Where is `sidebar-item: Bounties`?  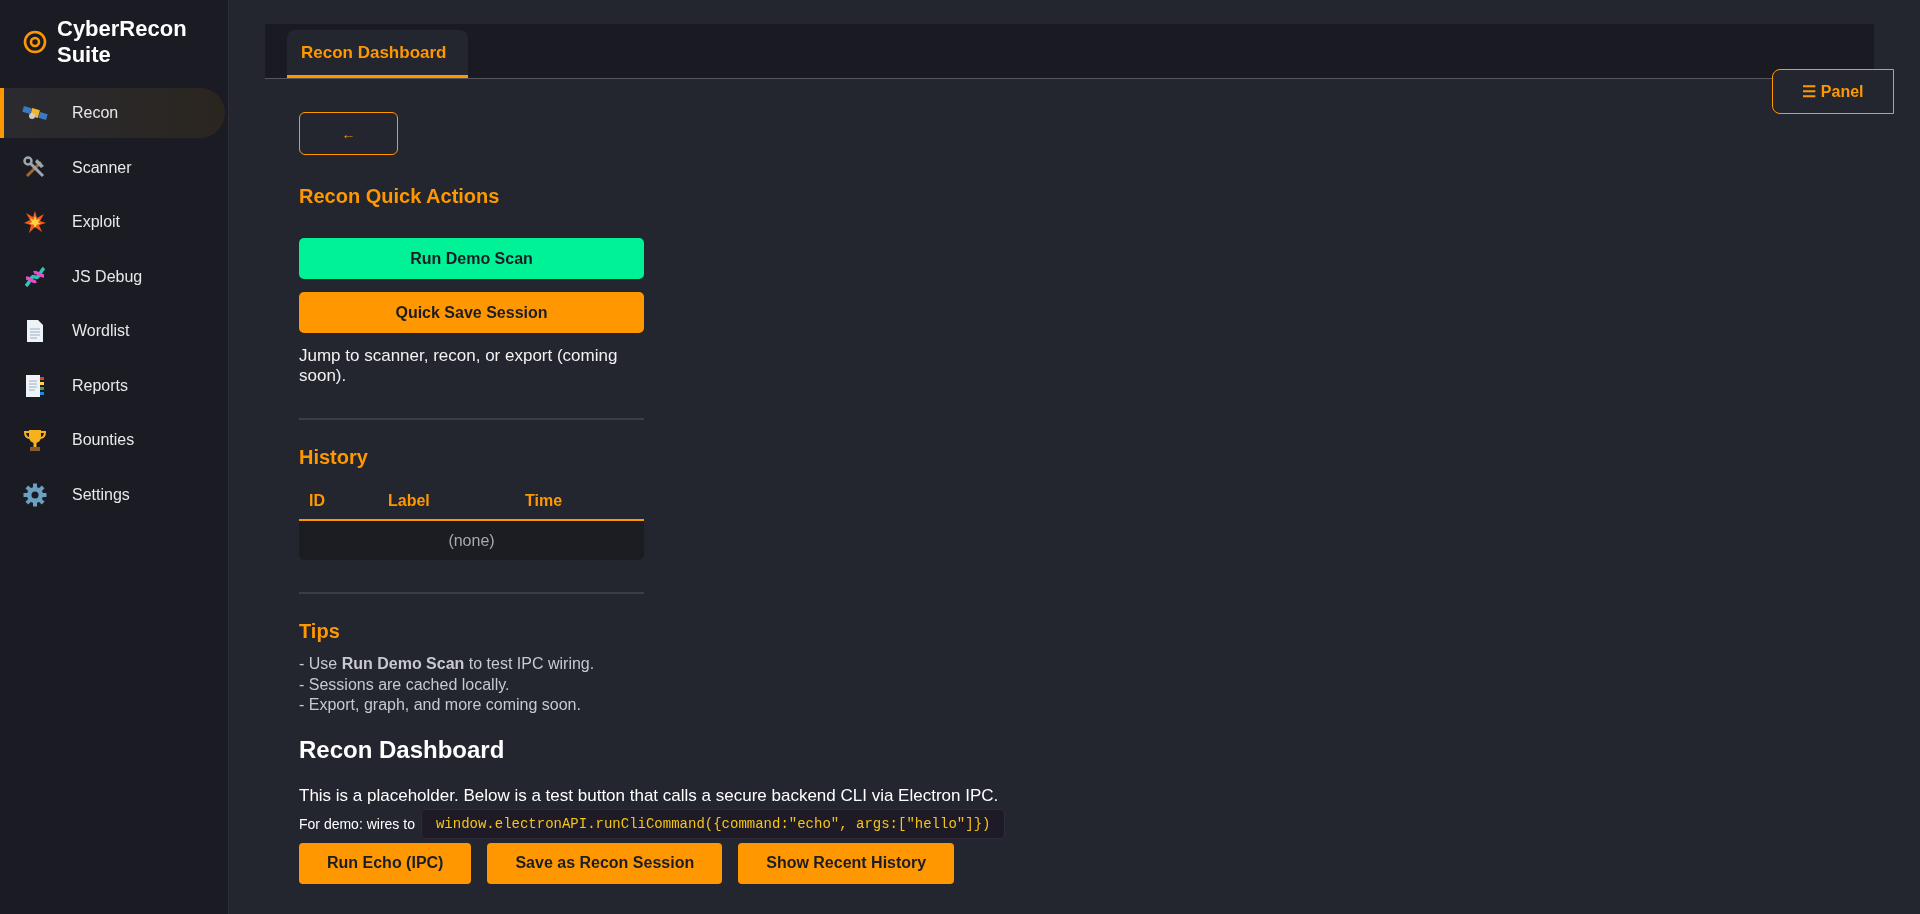
sidebar-item: Bounties is located at coordinates (112, 440).